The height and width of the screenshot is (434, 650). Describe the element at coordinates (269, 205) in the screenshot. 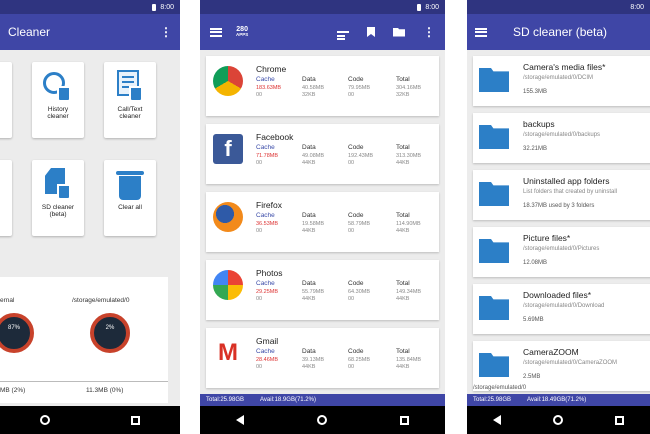

I see `app-name: Firefox` at that location.